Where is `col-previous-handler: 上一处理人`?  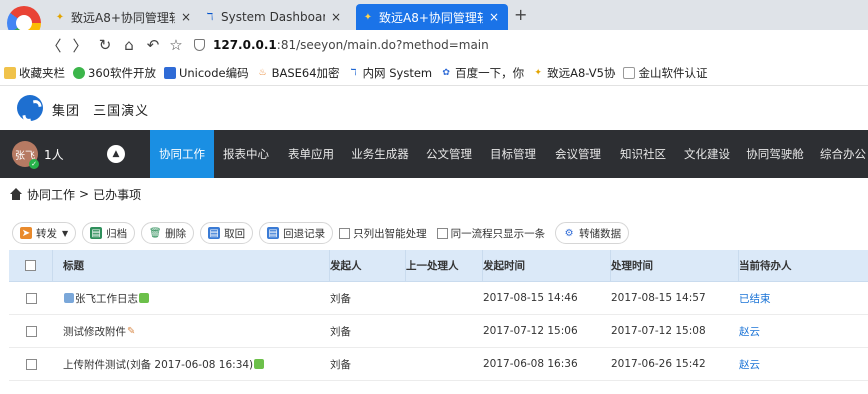
col-previous-handler: 上一处理人 is located at coordinates (444, 265).